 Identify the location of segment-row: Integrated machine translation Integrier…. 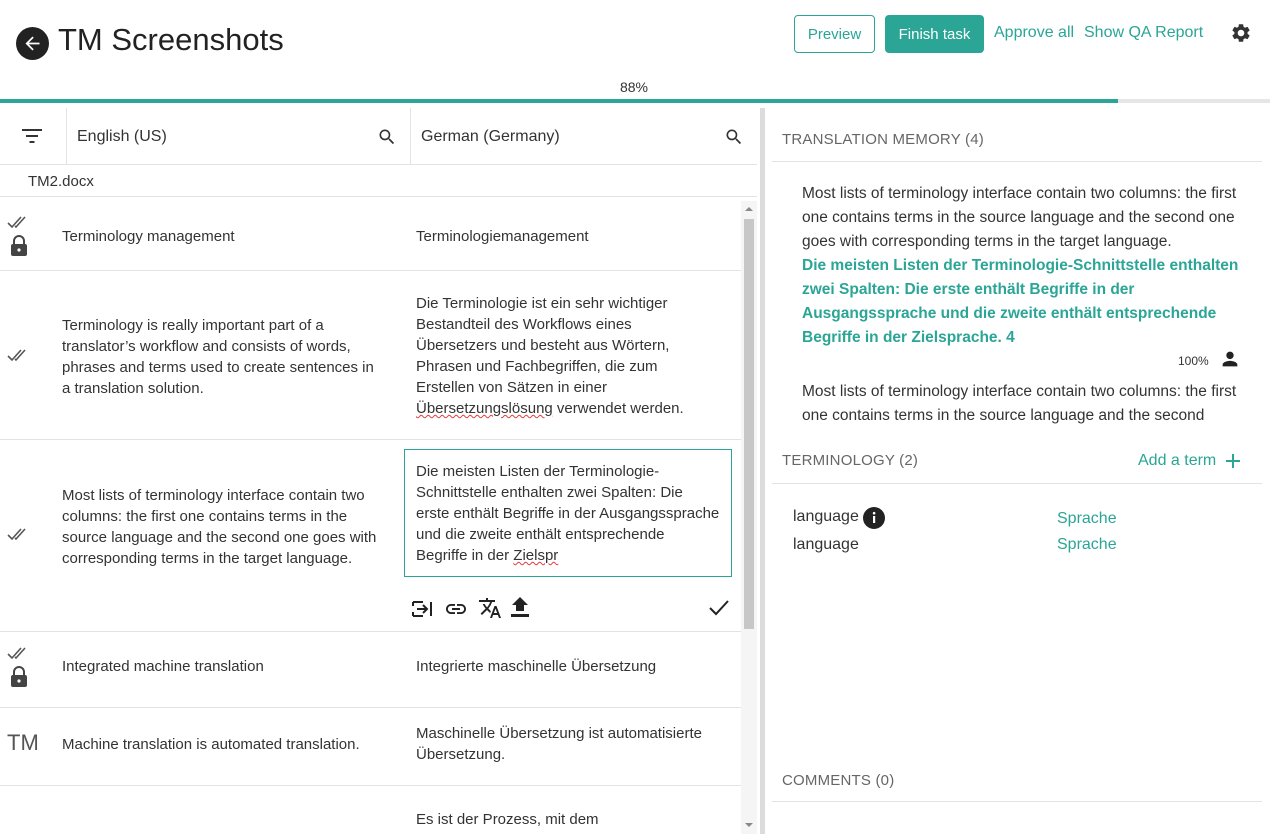
(370, 670).